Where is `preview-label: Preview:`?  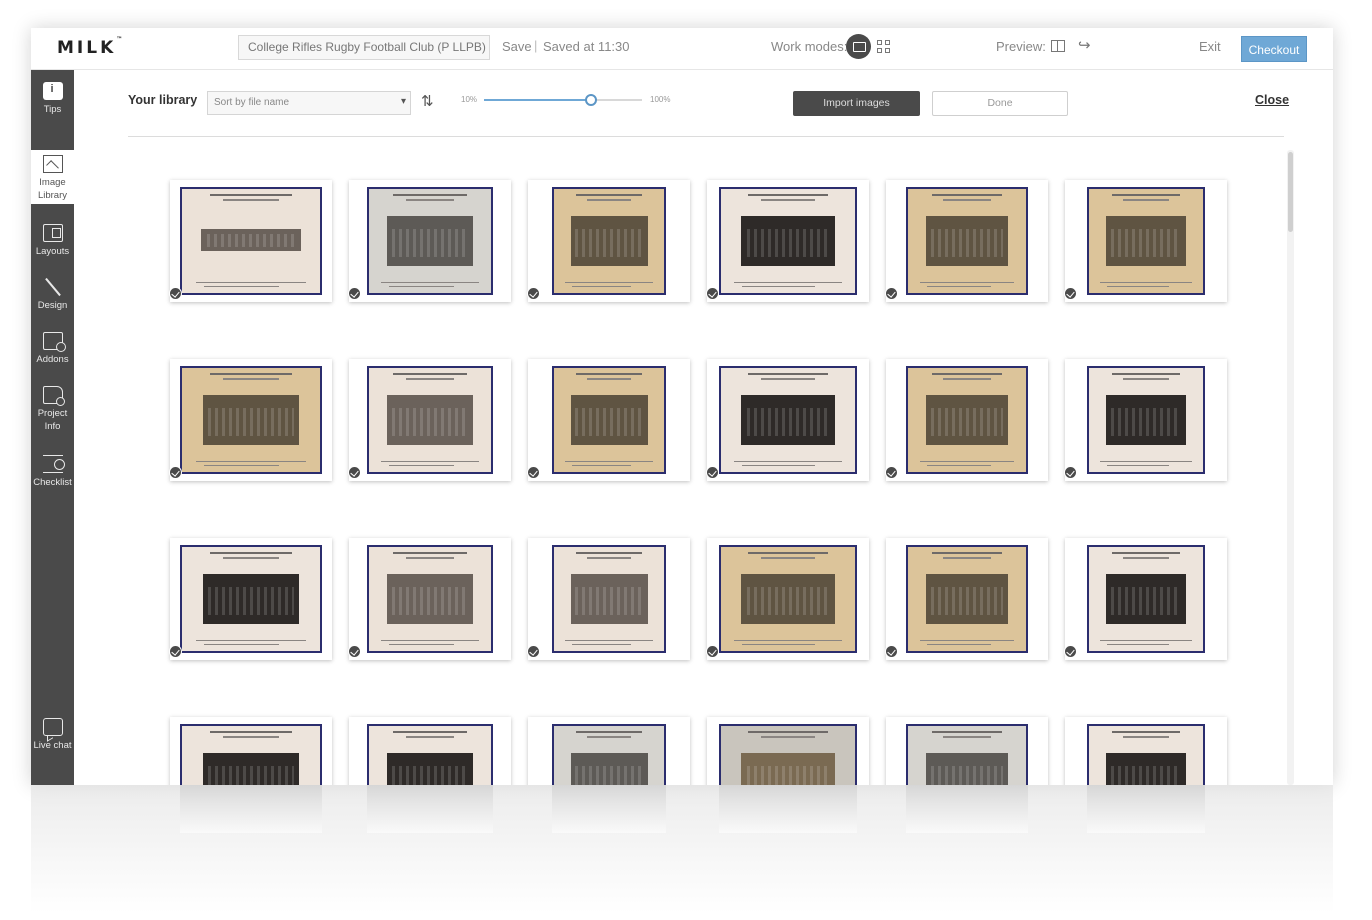
preview-label: Preview: is located at coordinates (1021, 46).